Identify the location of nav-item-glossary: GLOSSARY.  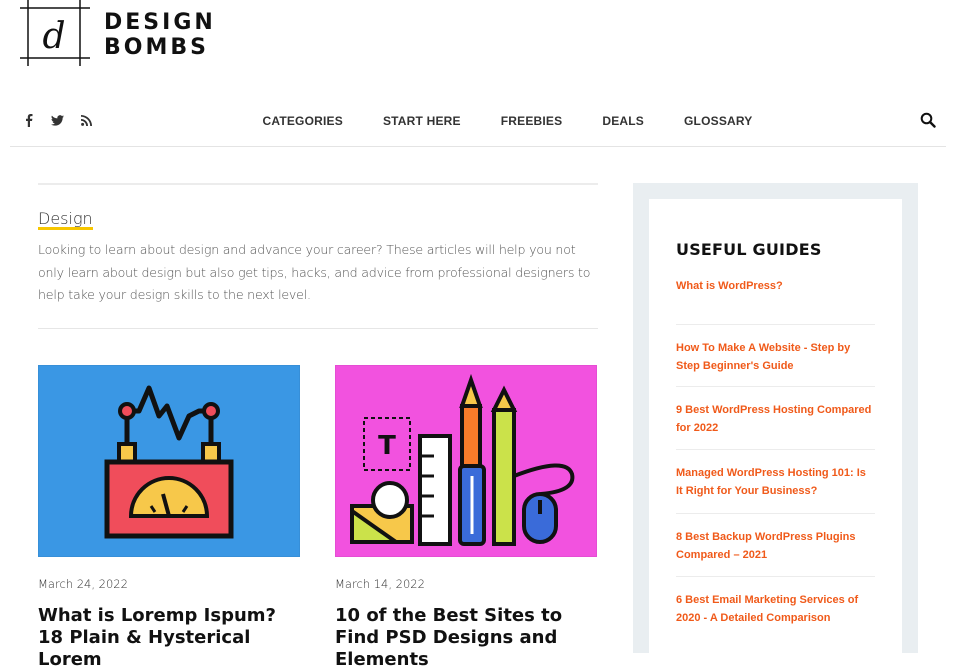
(718, 121).